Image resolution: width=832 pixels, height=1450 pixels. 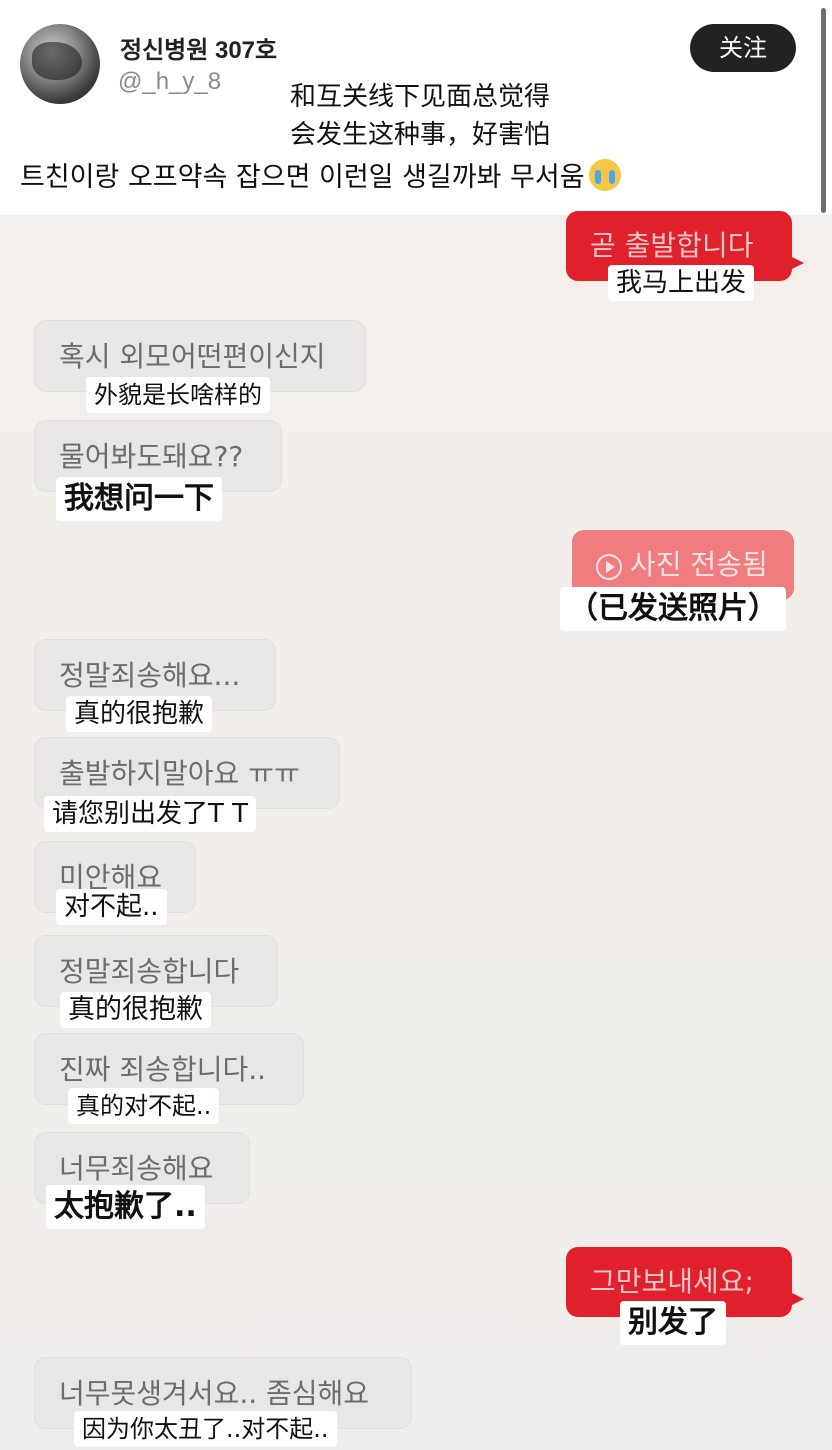 What do you see at coordinates (150, 814) in the screenshot?
I see `message-translation: 请您别出发了T T` at bounding box center [150, 814].